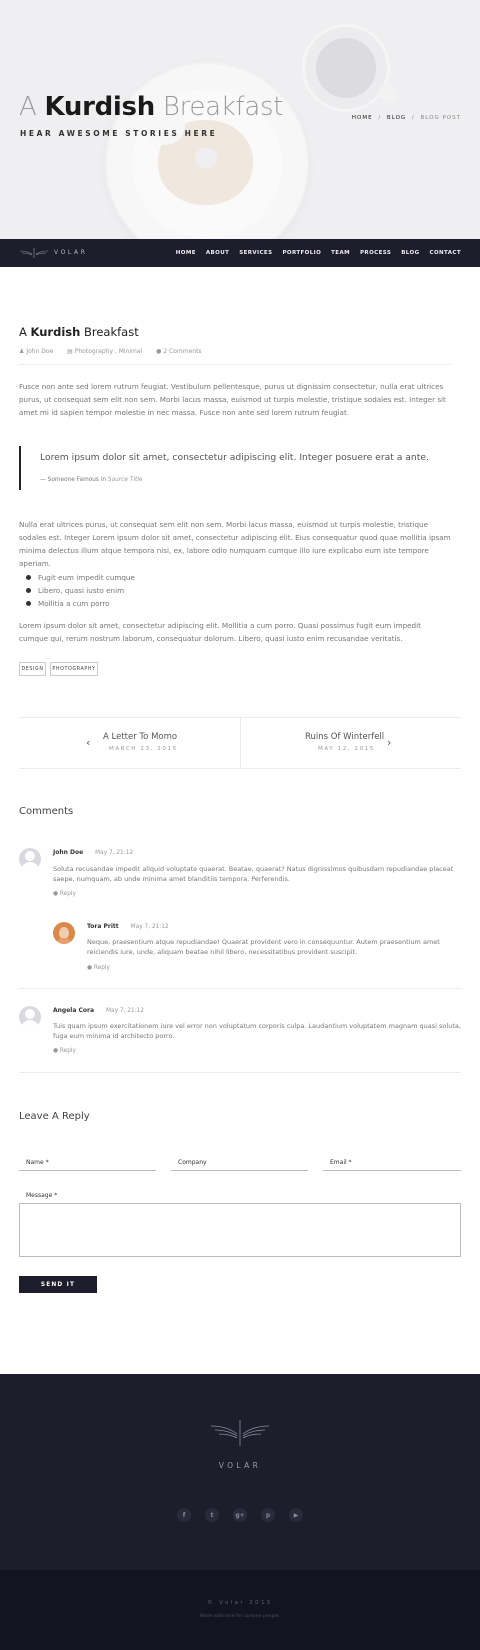  I want to click on footer, so click(240, 1472).